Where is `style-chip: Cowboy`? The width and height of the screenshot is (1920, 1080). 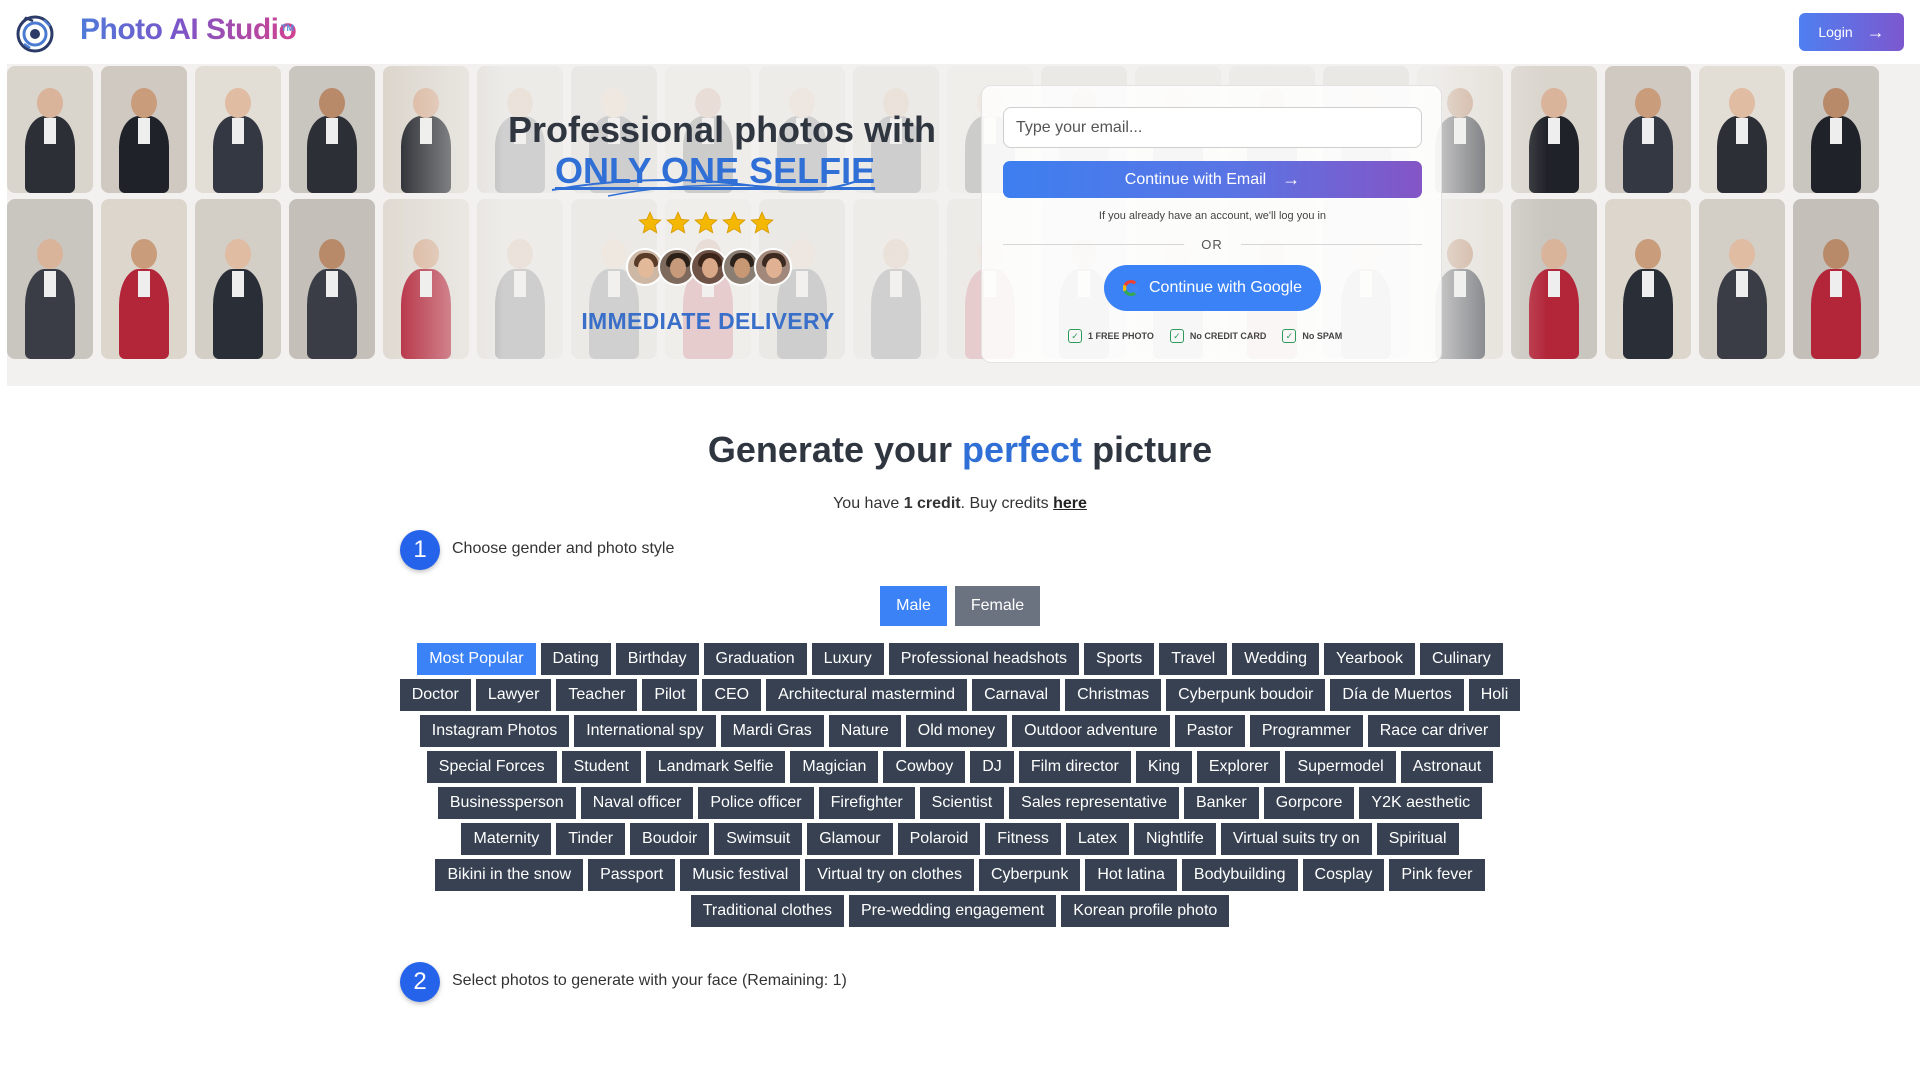
style-chip: Cowboy is located at coordinates (924, 767).